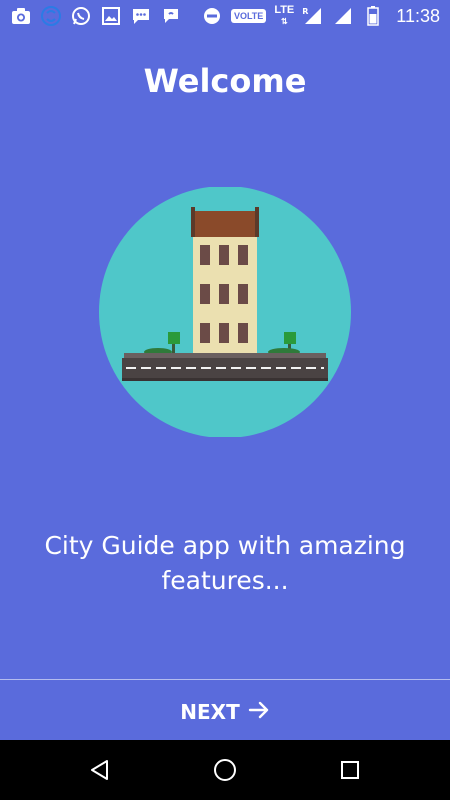 The image size is (450, 800). Describe the element at coordinates (284, 10) in the screenshot. I see `lte-label: LTE` at that location.